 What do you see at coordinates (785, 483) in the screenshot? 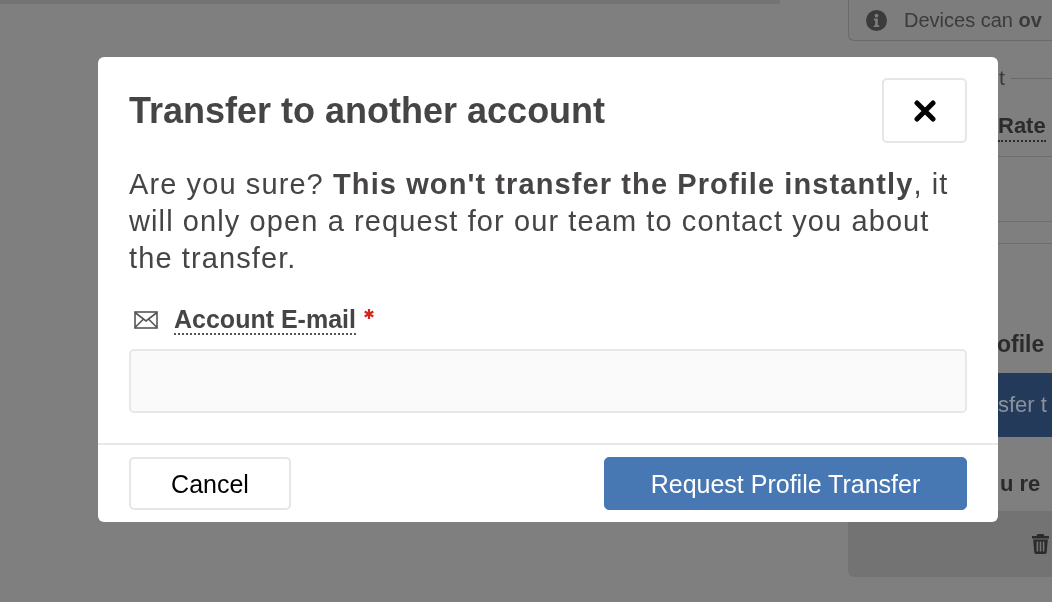
I see `request-button: Request Profile Transfer` at bounding box center [785, 483].